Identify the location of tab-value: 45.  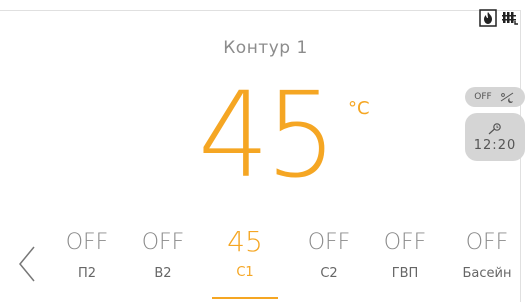
(245, 241).